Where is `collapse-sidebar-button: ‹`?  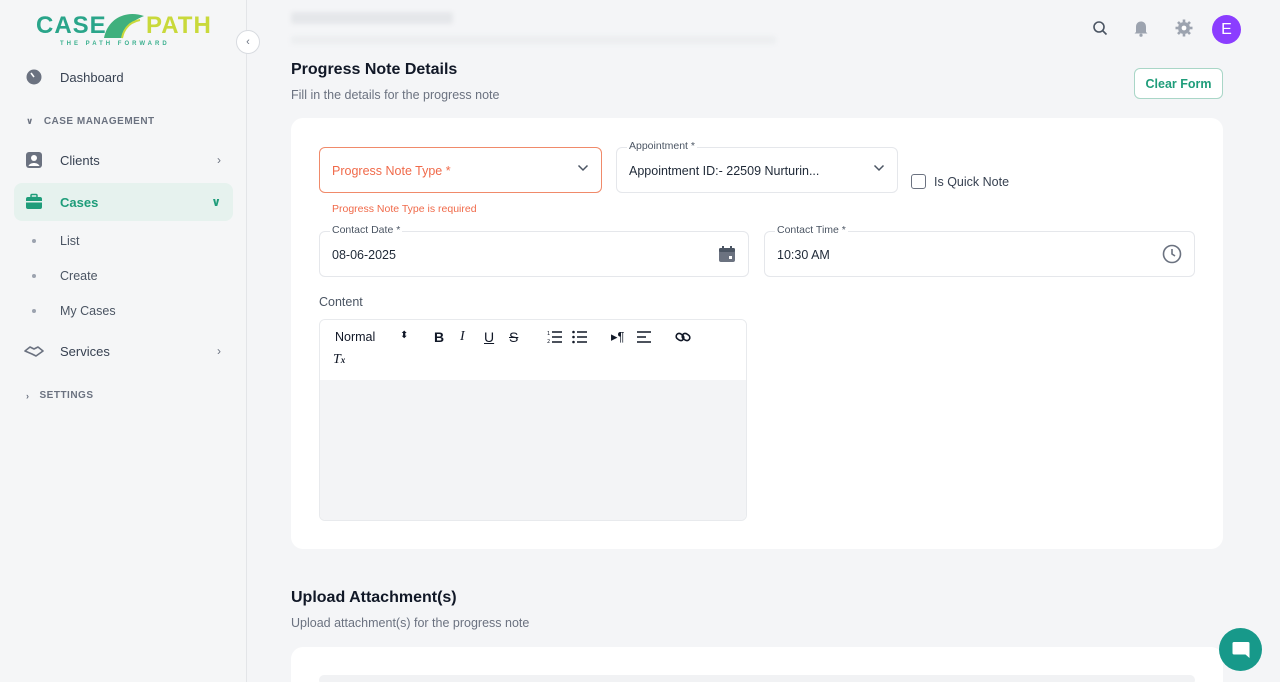
collapse-sidebar-button: ‹ is located at coordinates (248, 42).